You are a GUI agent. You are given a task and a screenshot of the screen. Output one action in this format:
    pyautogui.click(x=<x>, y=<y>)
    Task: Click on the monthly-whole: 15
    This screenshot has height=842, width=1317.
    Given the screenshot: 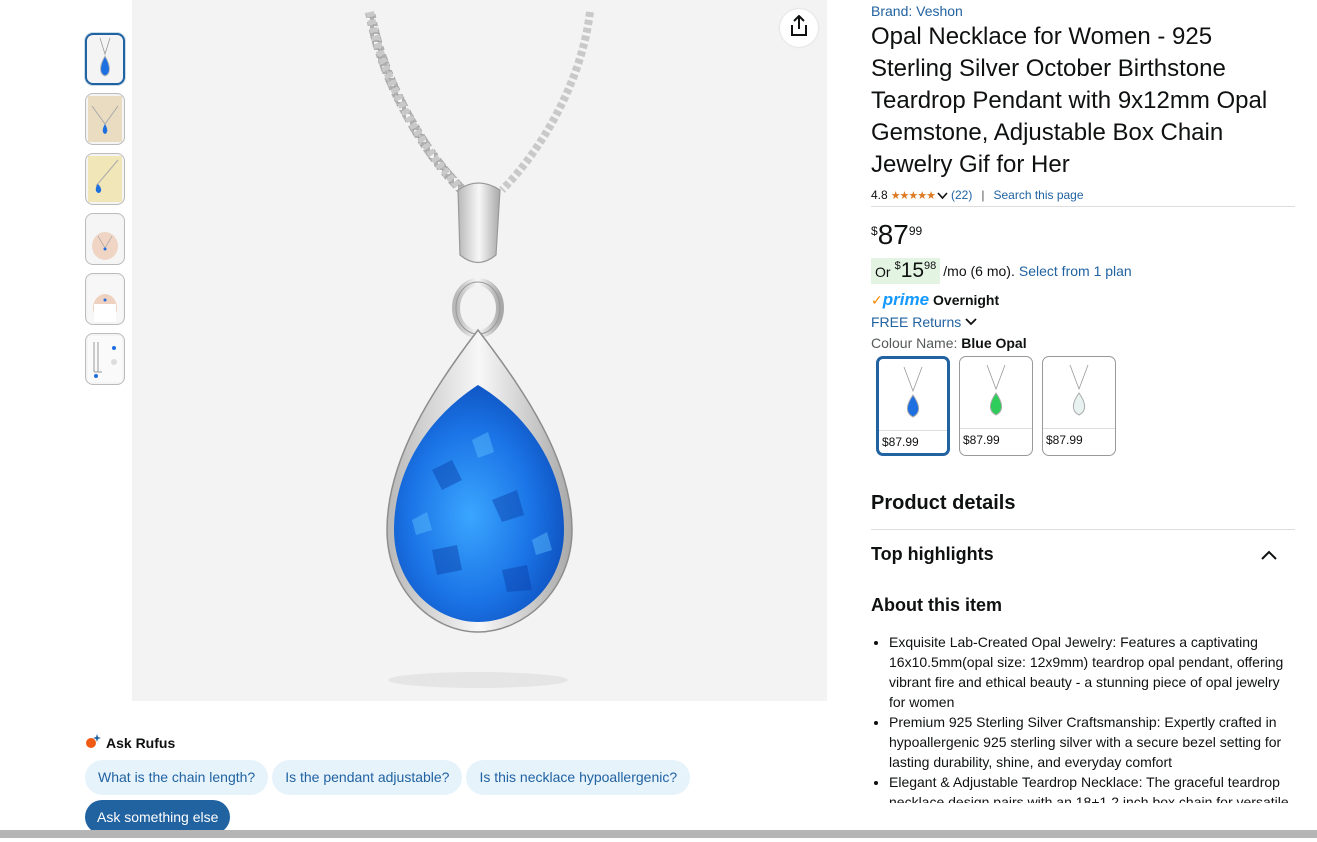 What is the action you would take?
    pyautogui.click(x=912, y=270)
    